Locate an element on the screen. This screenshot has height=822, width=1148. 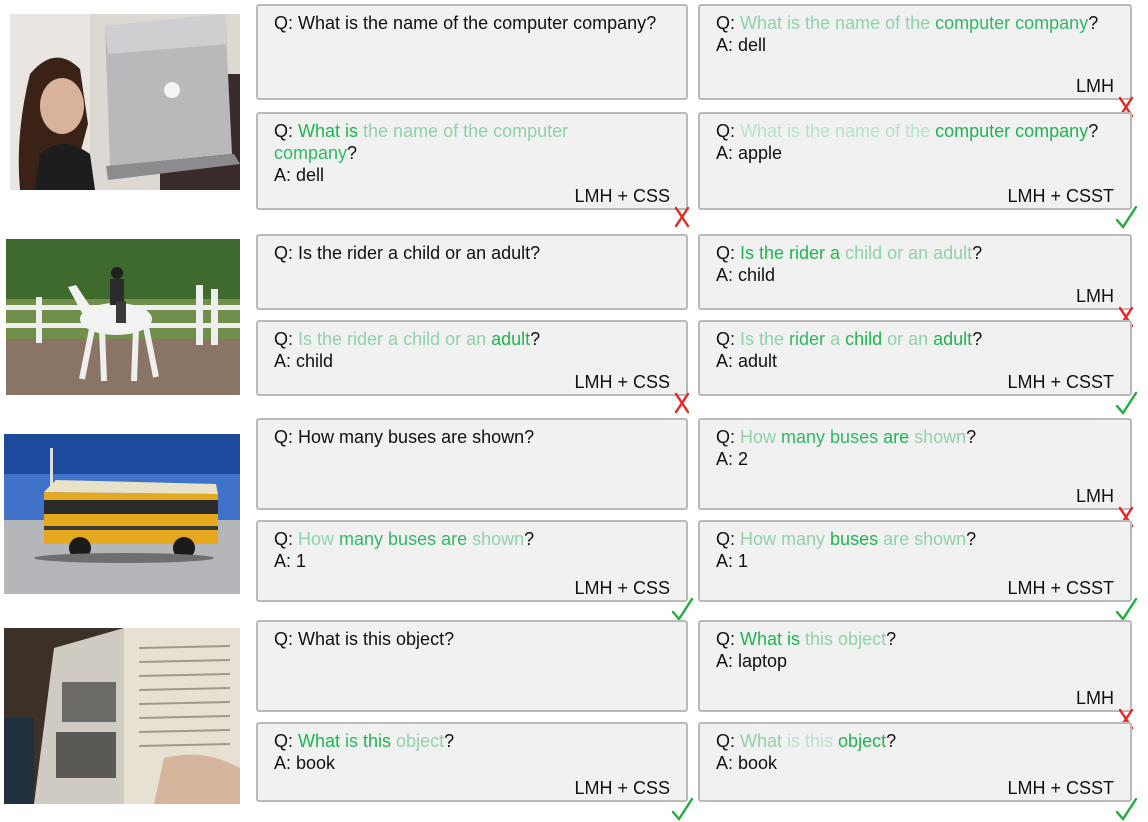
school-bus-photo-icon is located at coordinates (122, 514).